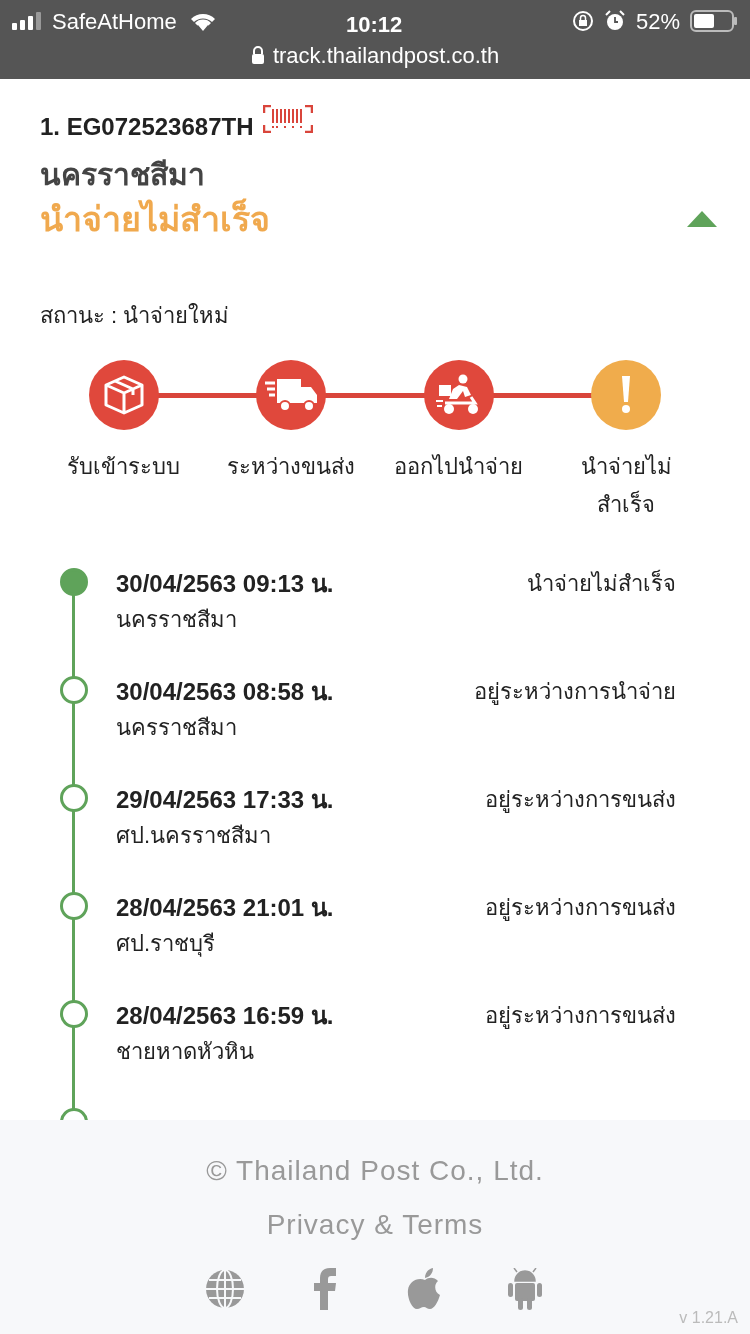 Image resolution: width=750 pixels, height=1334 pixels. Describe the element at coordinates (147, 127) in the screenshot. I see `tracking-number: 1. EG072523687TH` at that location.